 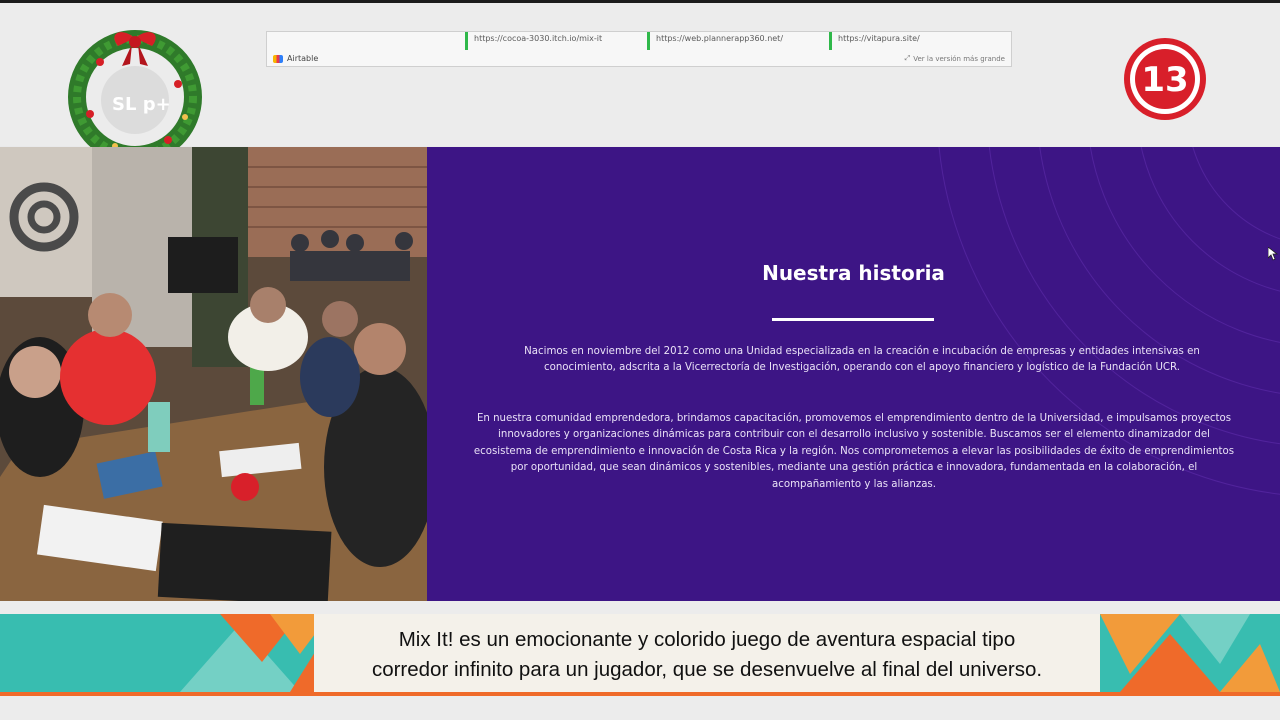 I want to click on airtable-link: Airtable, so click(x=295, y=58).